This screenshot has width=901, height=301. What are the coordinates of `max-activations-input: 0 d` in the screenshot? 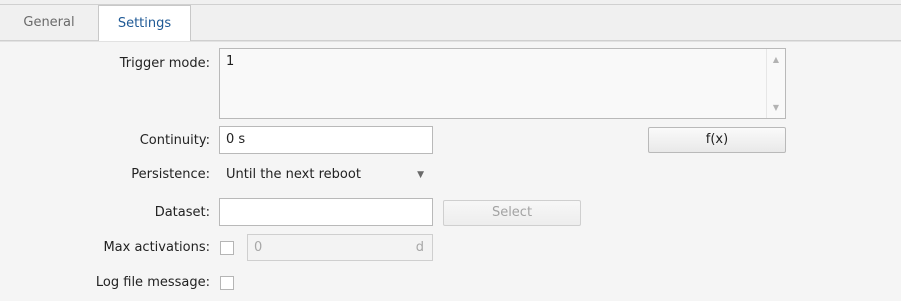 It's located at (340, 247).